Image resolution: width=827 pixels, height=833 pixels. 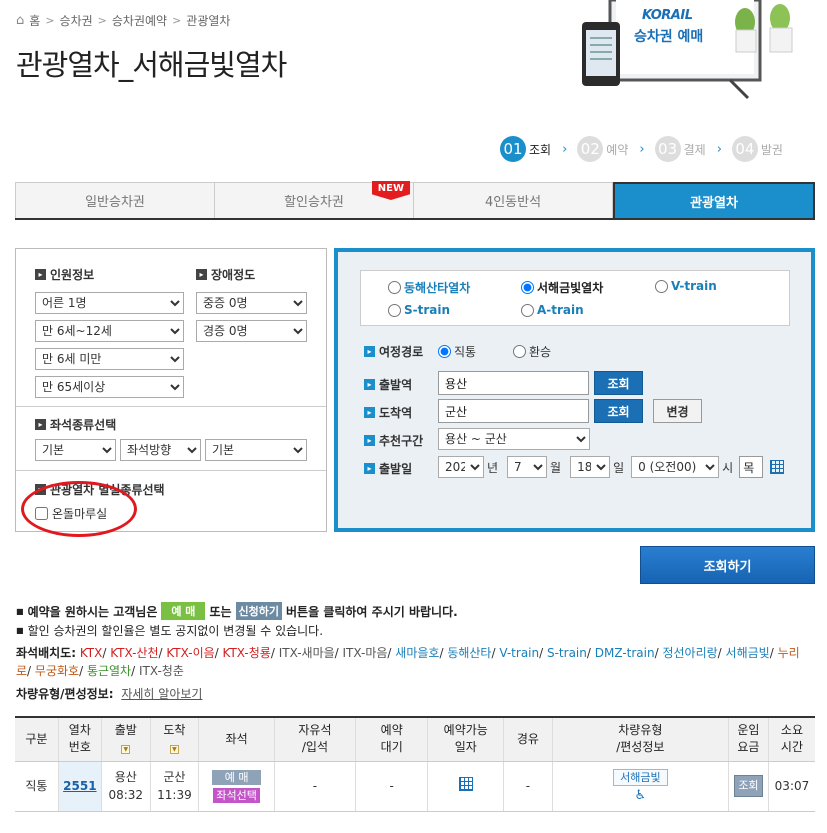 What do you see at coordinates (160, 450) in the screenshot?
I see `seat-direction-select: 좌석방향` at bounding box center [160, 450].